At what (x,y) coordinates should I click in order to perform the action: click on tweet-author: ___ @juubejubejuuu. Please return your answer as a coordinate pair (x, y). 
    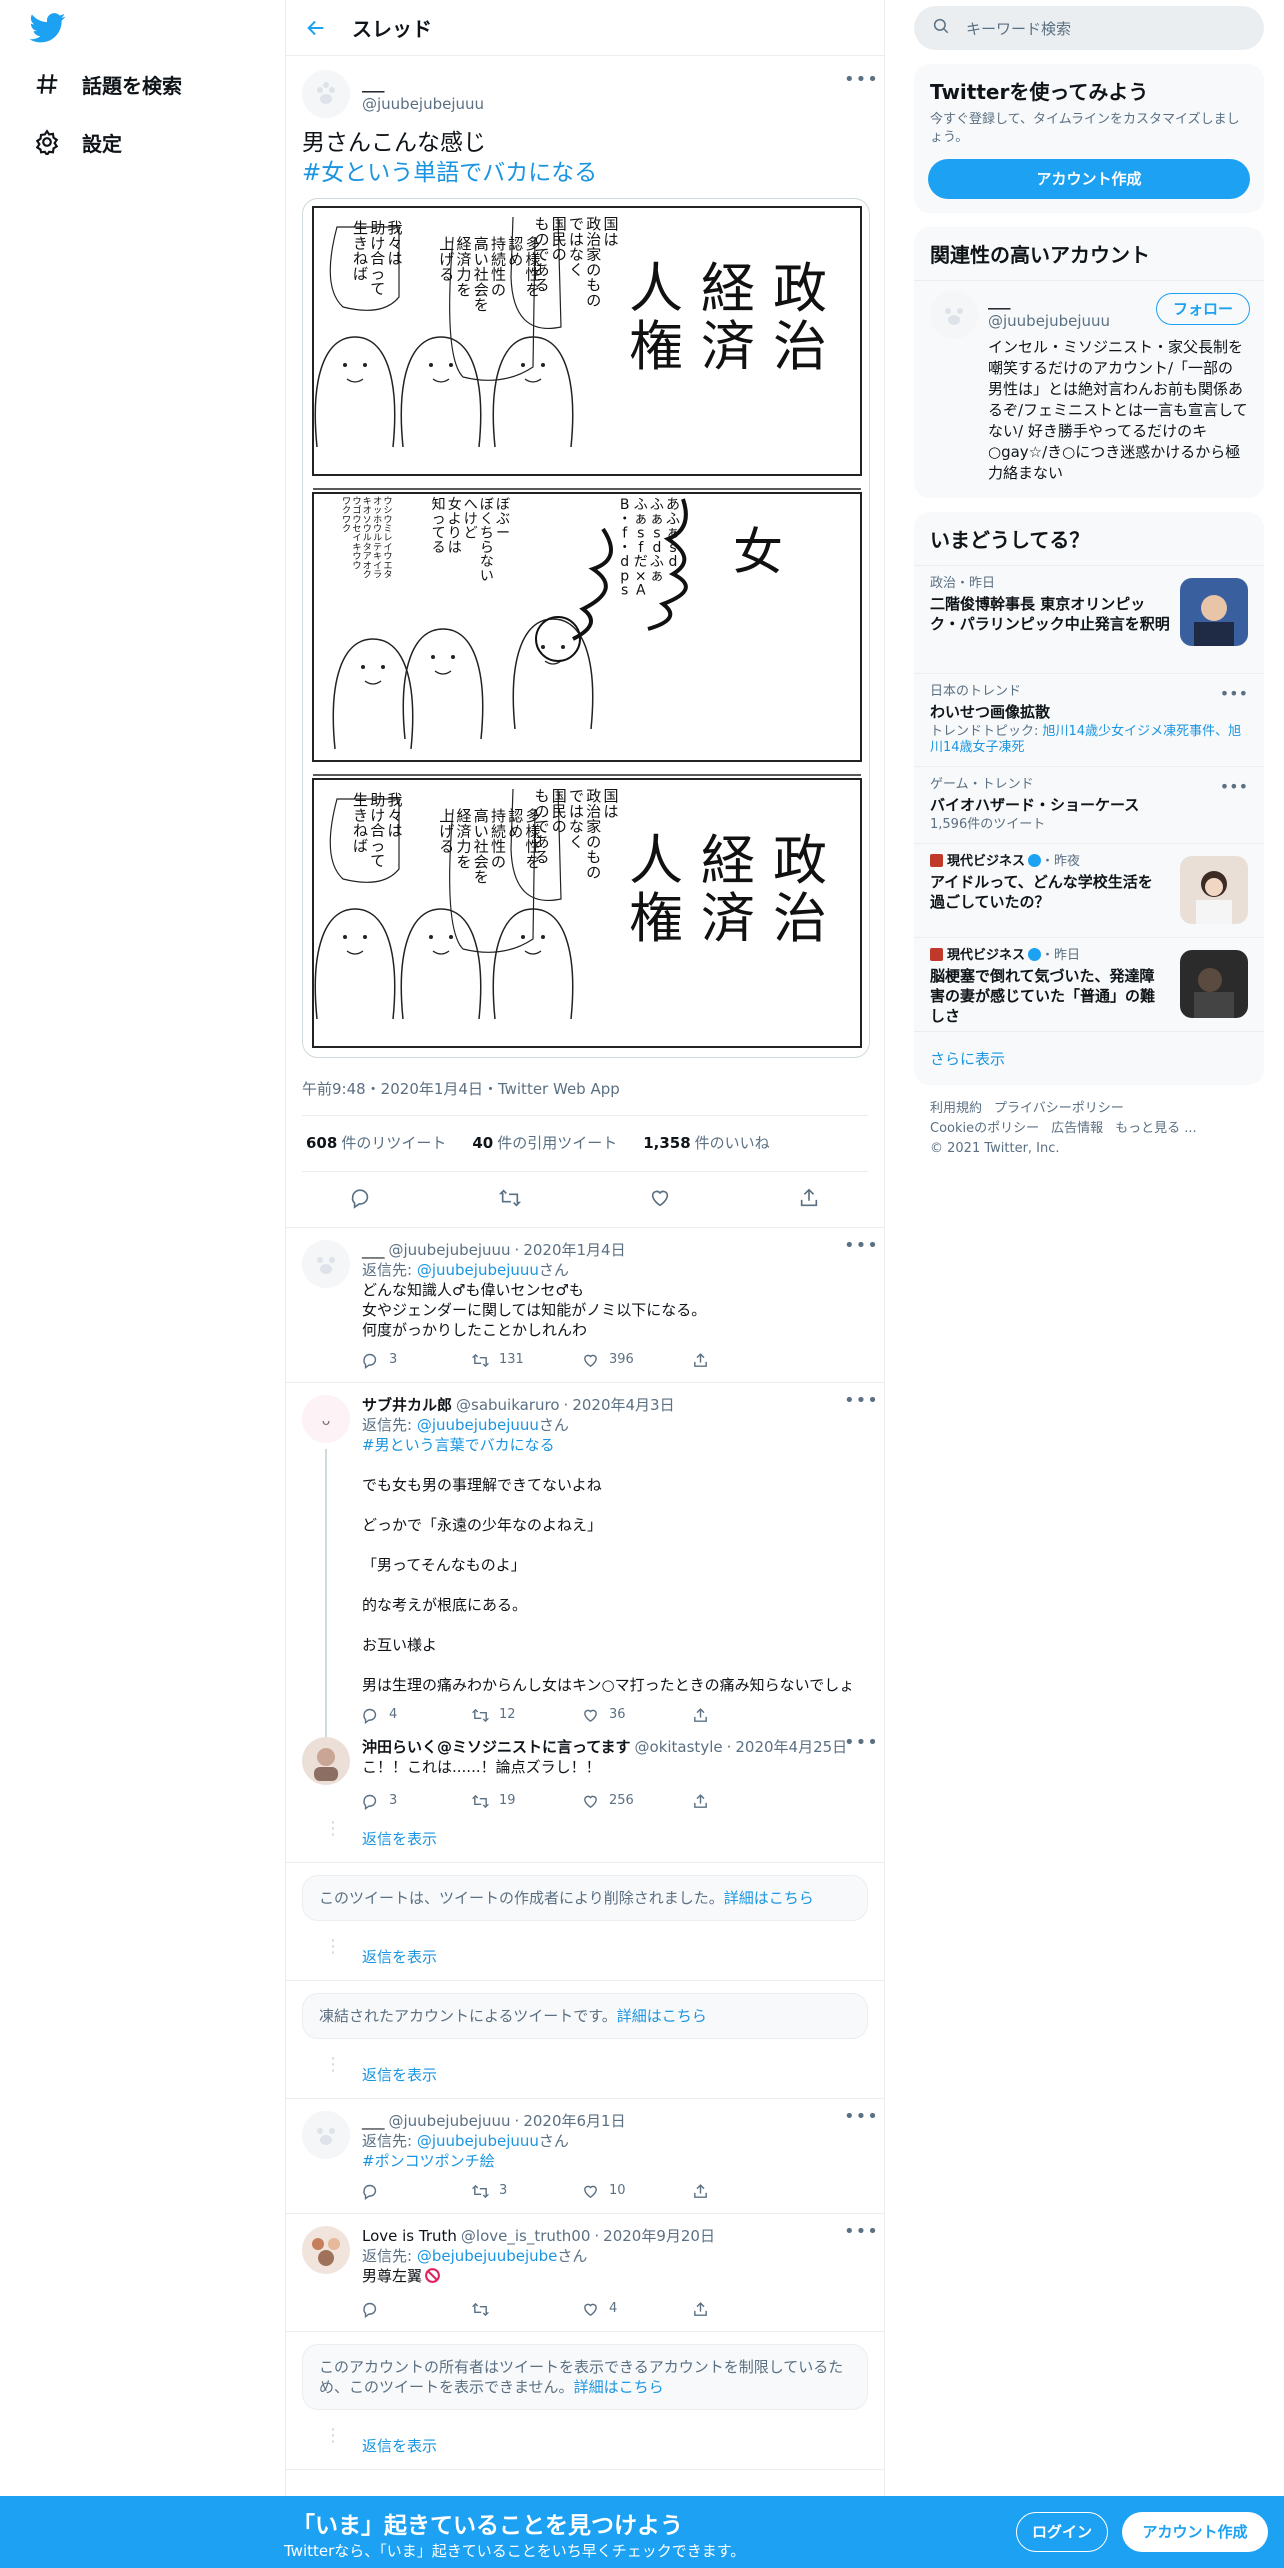
    Looking at the image, I should click on (585, 94).